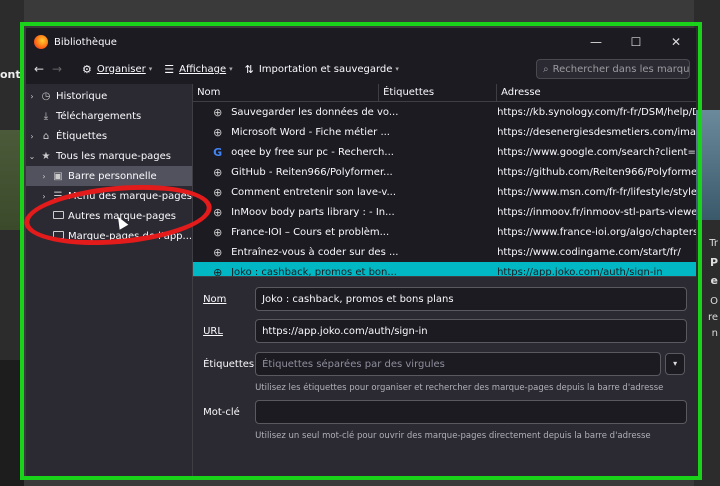 The width and height of the screenshot is (720, 486). What do you see at coordinates (46, 136) in the screenshot?
I see `tag-icon: ⌂` at bounding box center [46, 136].